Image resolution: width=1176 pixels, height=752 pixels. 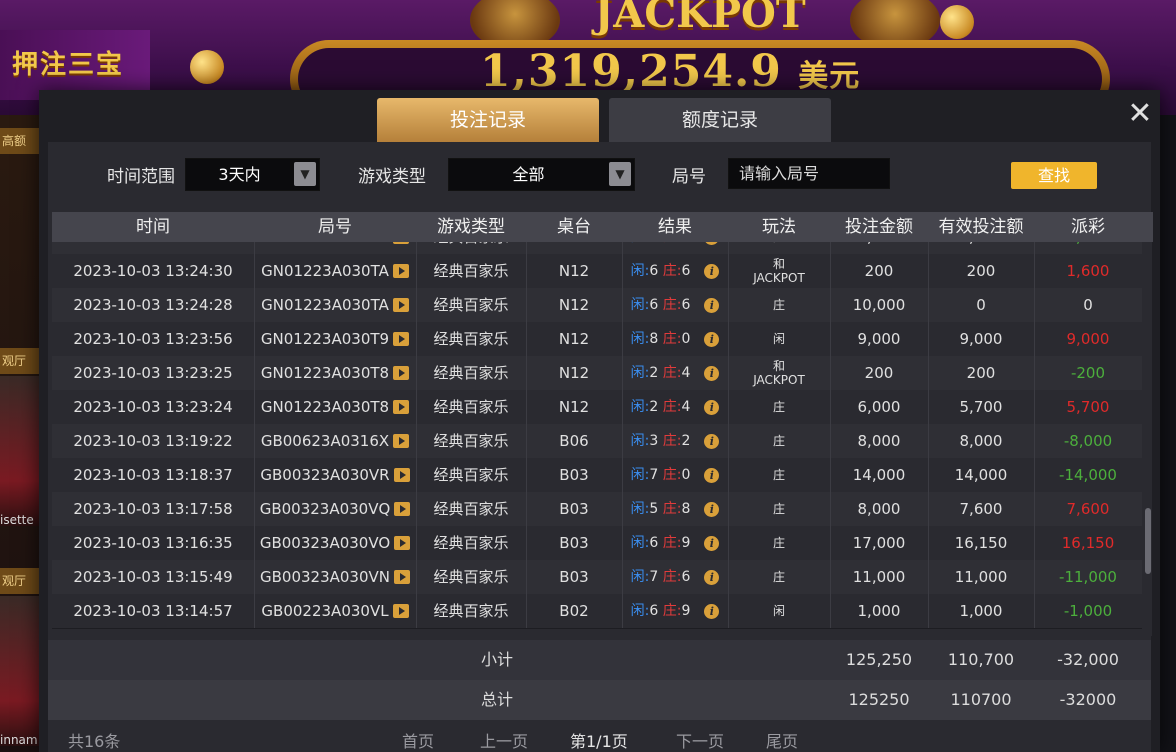 What do you see at coordinates (1088, 271) in the screenshot?
I see `cell-payout: 1,600` at bounding box center [1088, 271].